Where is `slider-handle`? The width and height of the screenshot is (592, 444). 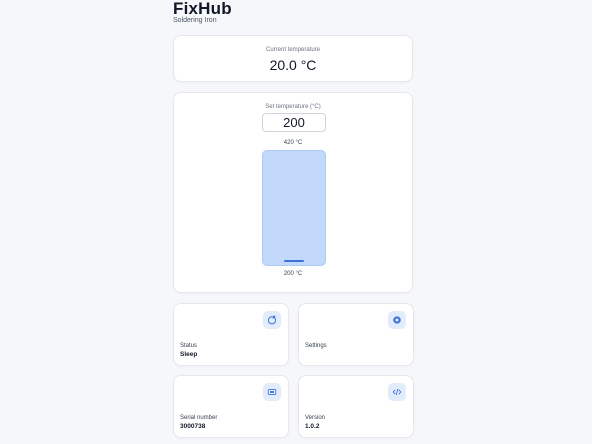
slider-handle is located at coordinates (294, 261).